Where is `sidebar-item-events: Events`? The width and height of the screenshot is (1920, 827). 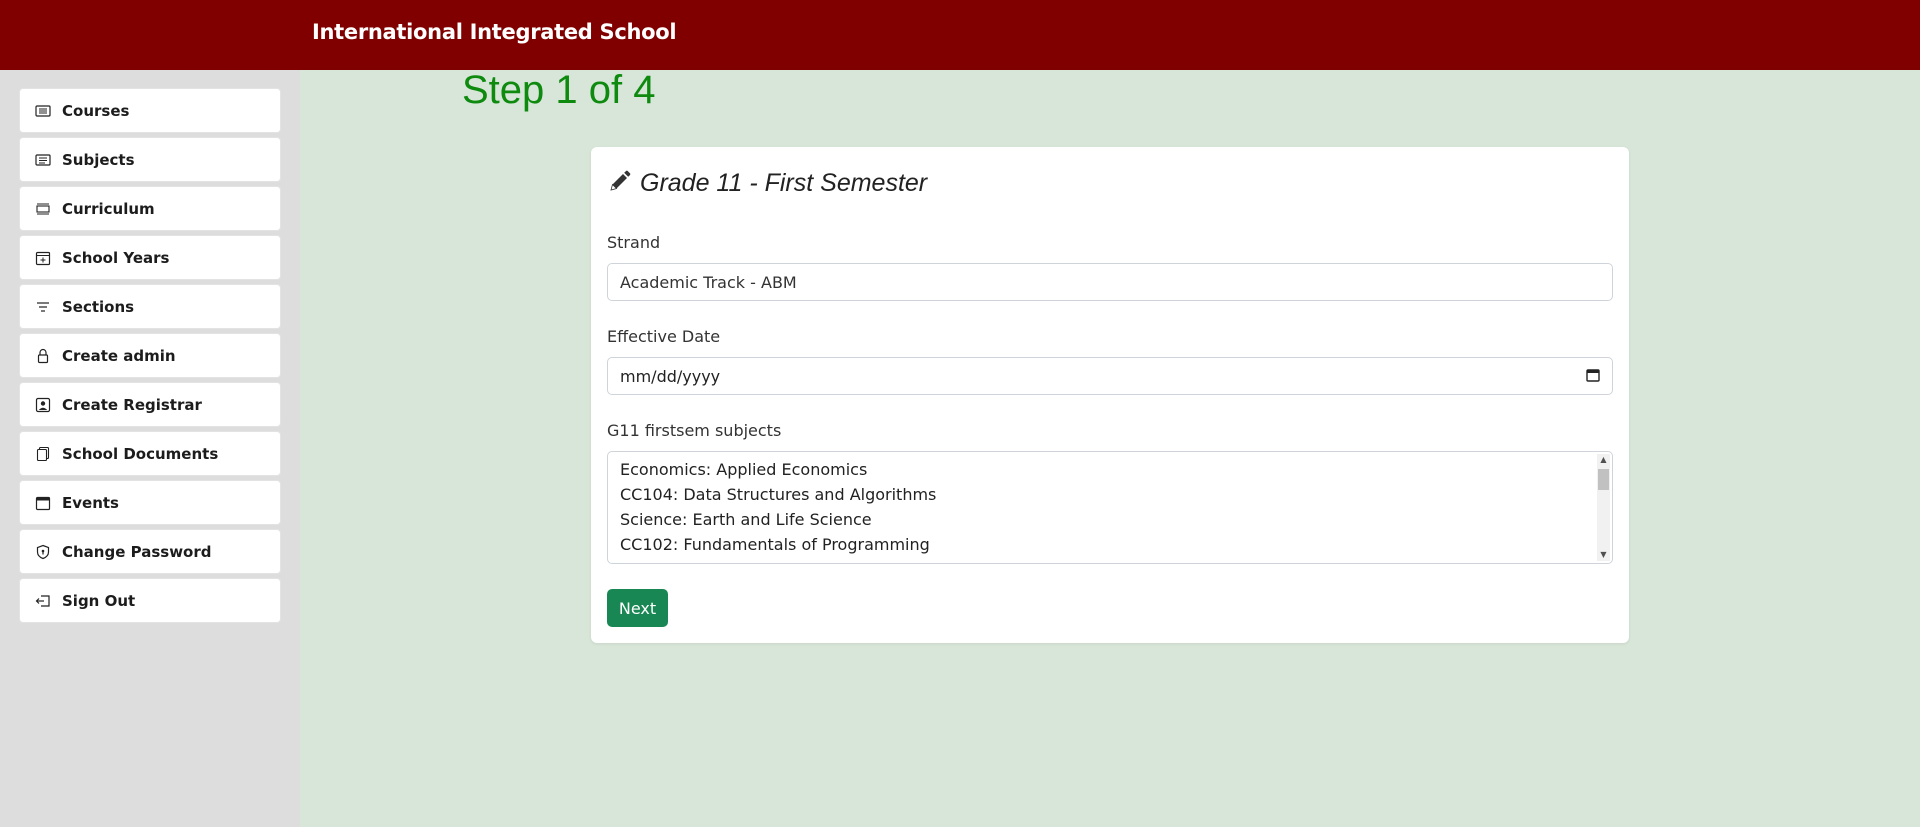 sidebar-item-events: Events is located at coordinates (150, 502).